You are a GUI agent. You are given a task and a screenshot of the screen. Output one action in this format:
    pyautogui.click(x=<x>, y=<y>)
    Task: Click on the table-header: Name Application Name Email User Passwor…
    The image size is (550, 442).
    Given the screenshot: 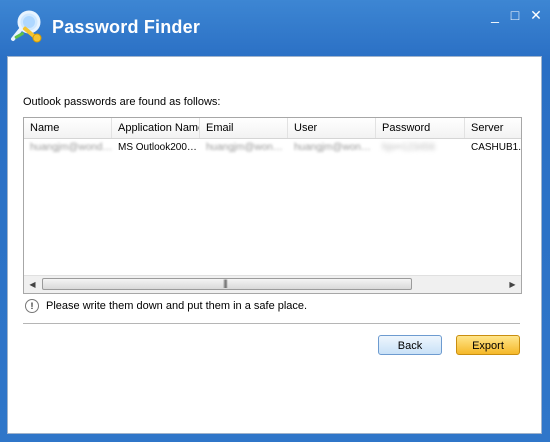 What is the action you would take?
    pyautogui.click(x=272, y=128)
    